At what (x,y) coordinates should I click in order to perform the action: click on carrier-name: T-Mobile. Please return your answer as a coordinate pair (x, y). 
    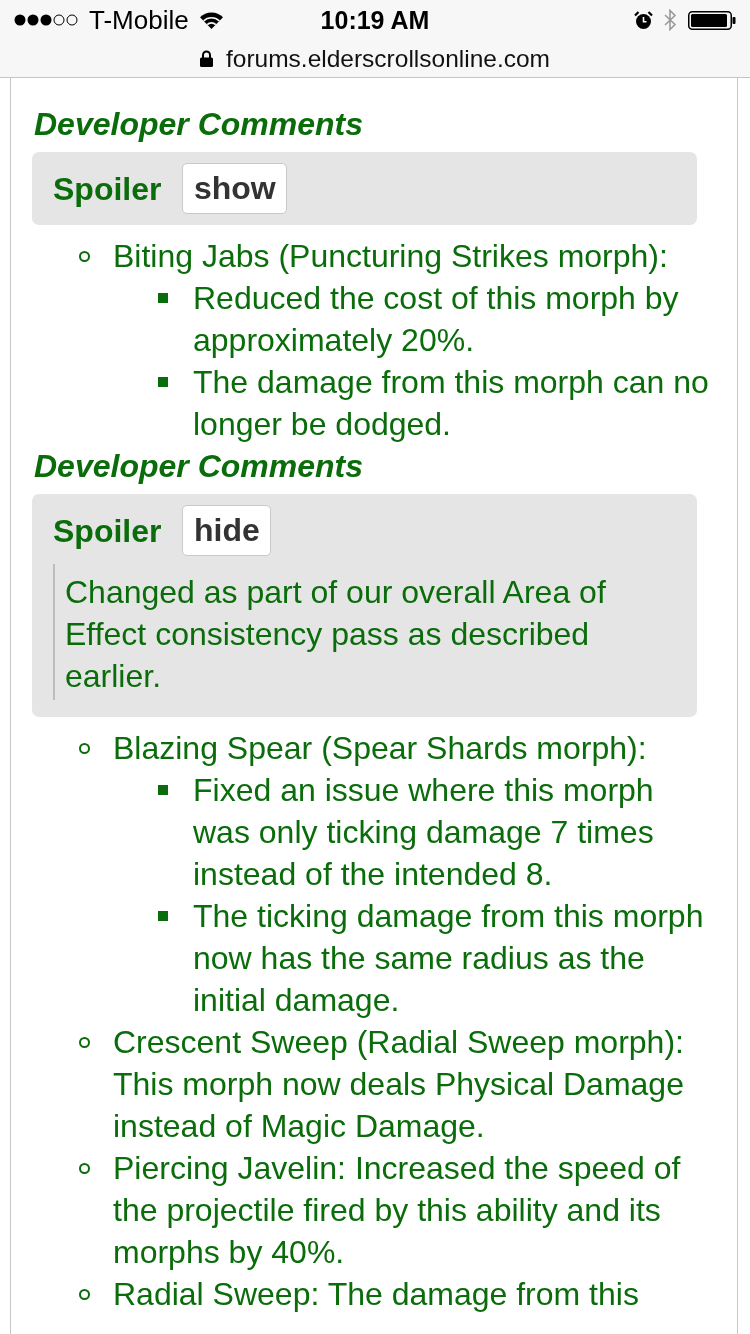
    Looking at the image, I should click on (139, 20).